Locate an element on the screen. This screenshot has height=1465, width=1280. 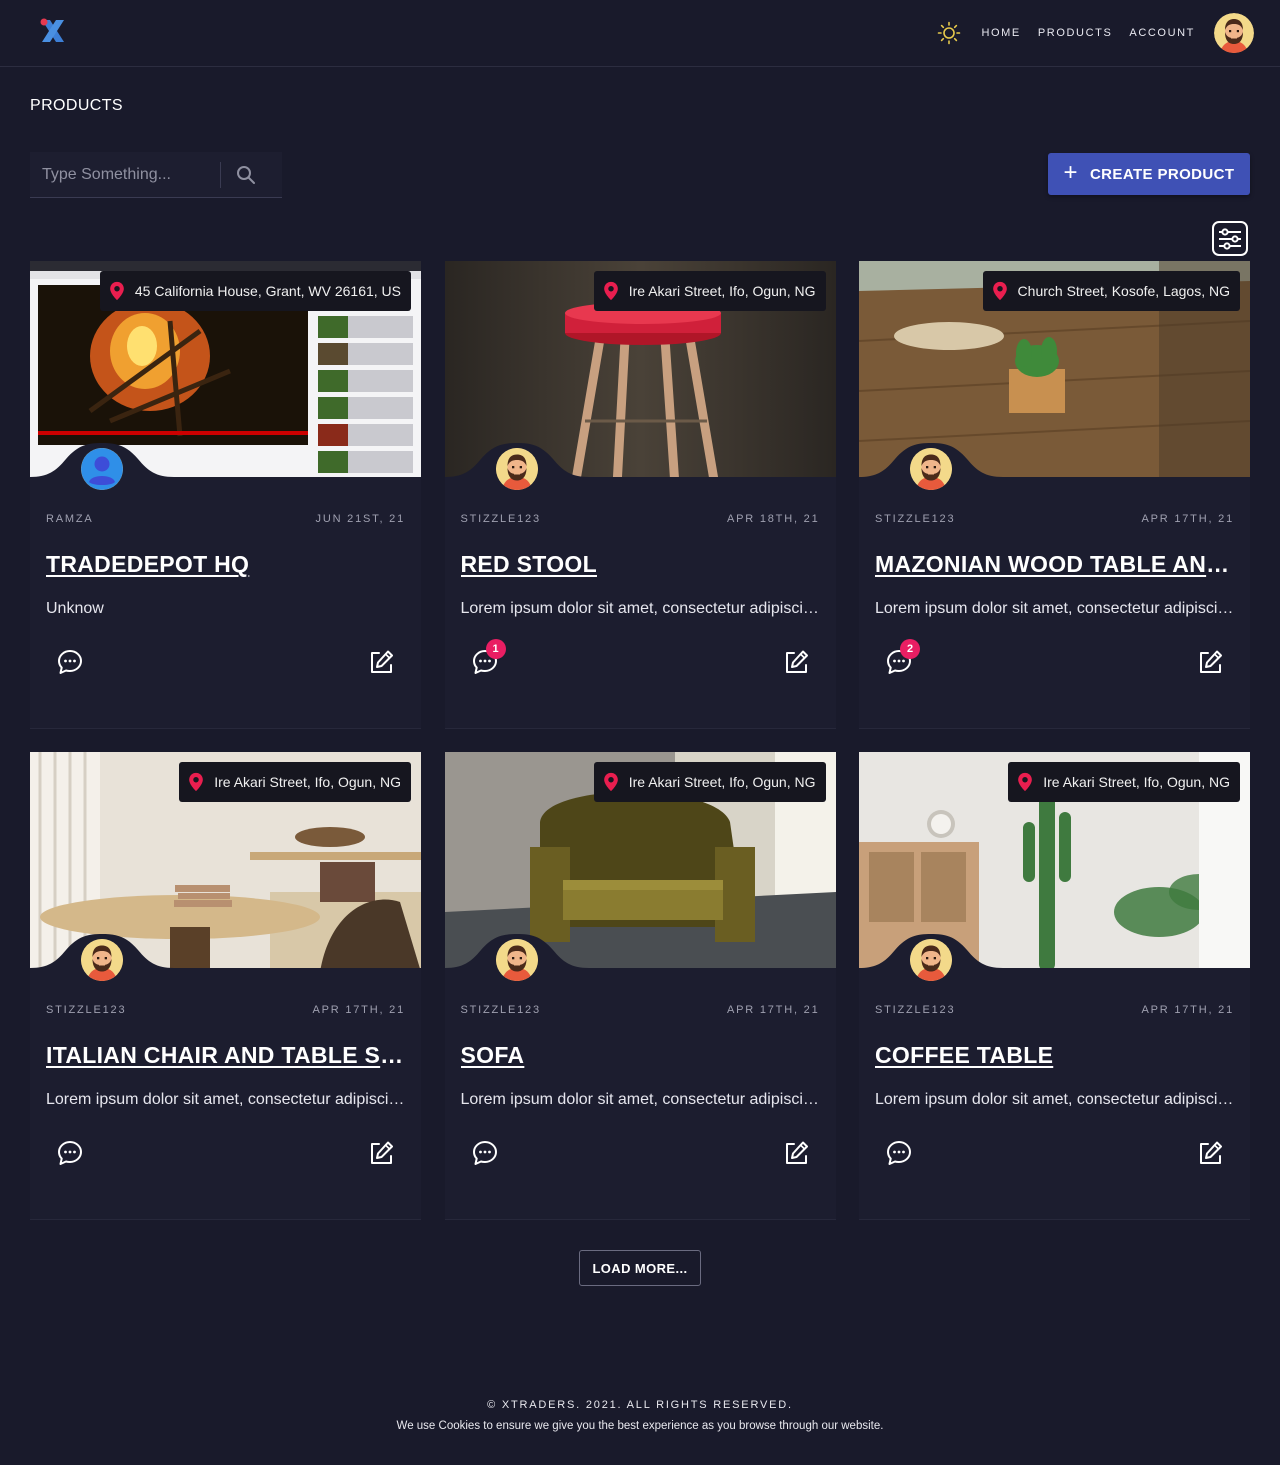
location-text: Church Street, Kosofe, Lagos, NG is located at coordinates (1123, 291).